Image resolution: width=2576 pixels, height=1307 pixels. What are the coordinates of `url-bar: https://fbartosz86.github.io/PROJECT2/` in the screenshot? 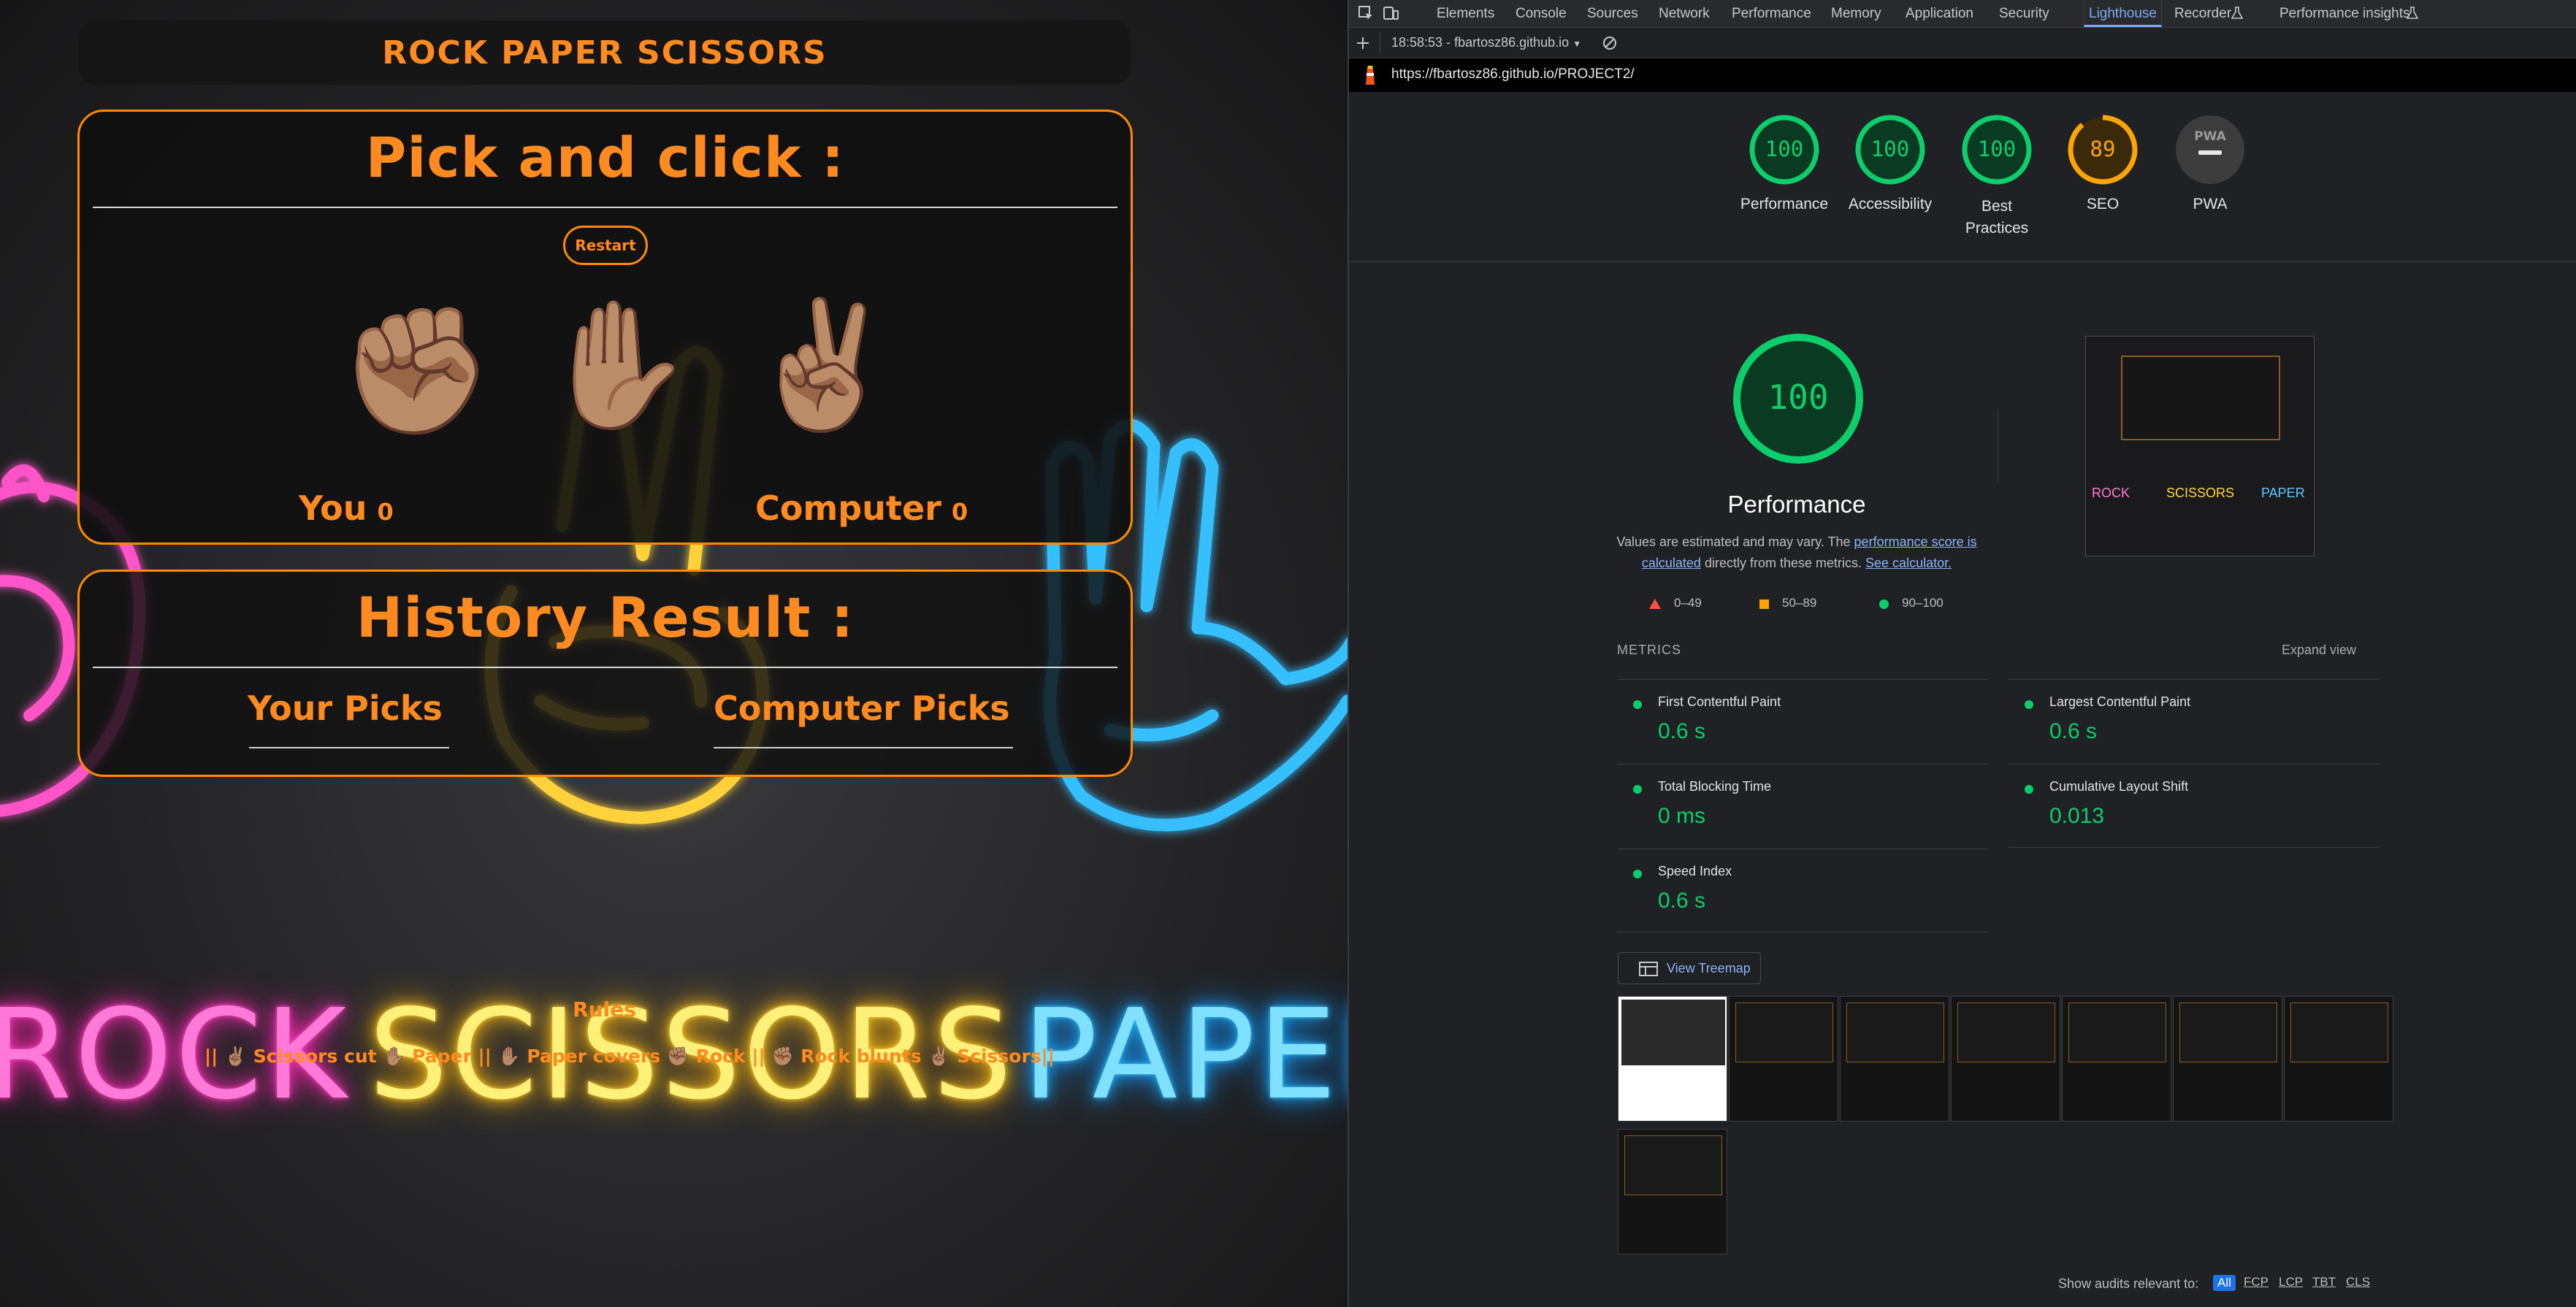 It's located at (1962, 75).